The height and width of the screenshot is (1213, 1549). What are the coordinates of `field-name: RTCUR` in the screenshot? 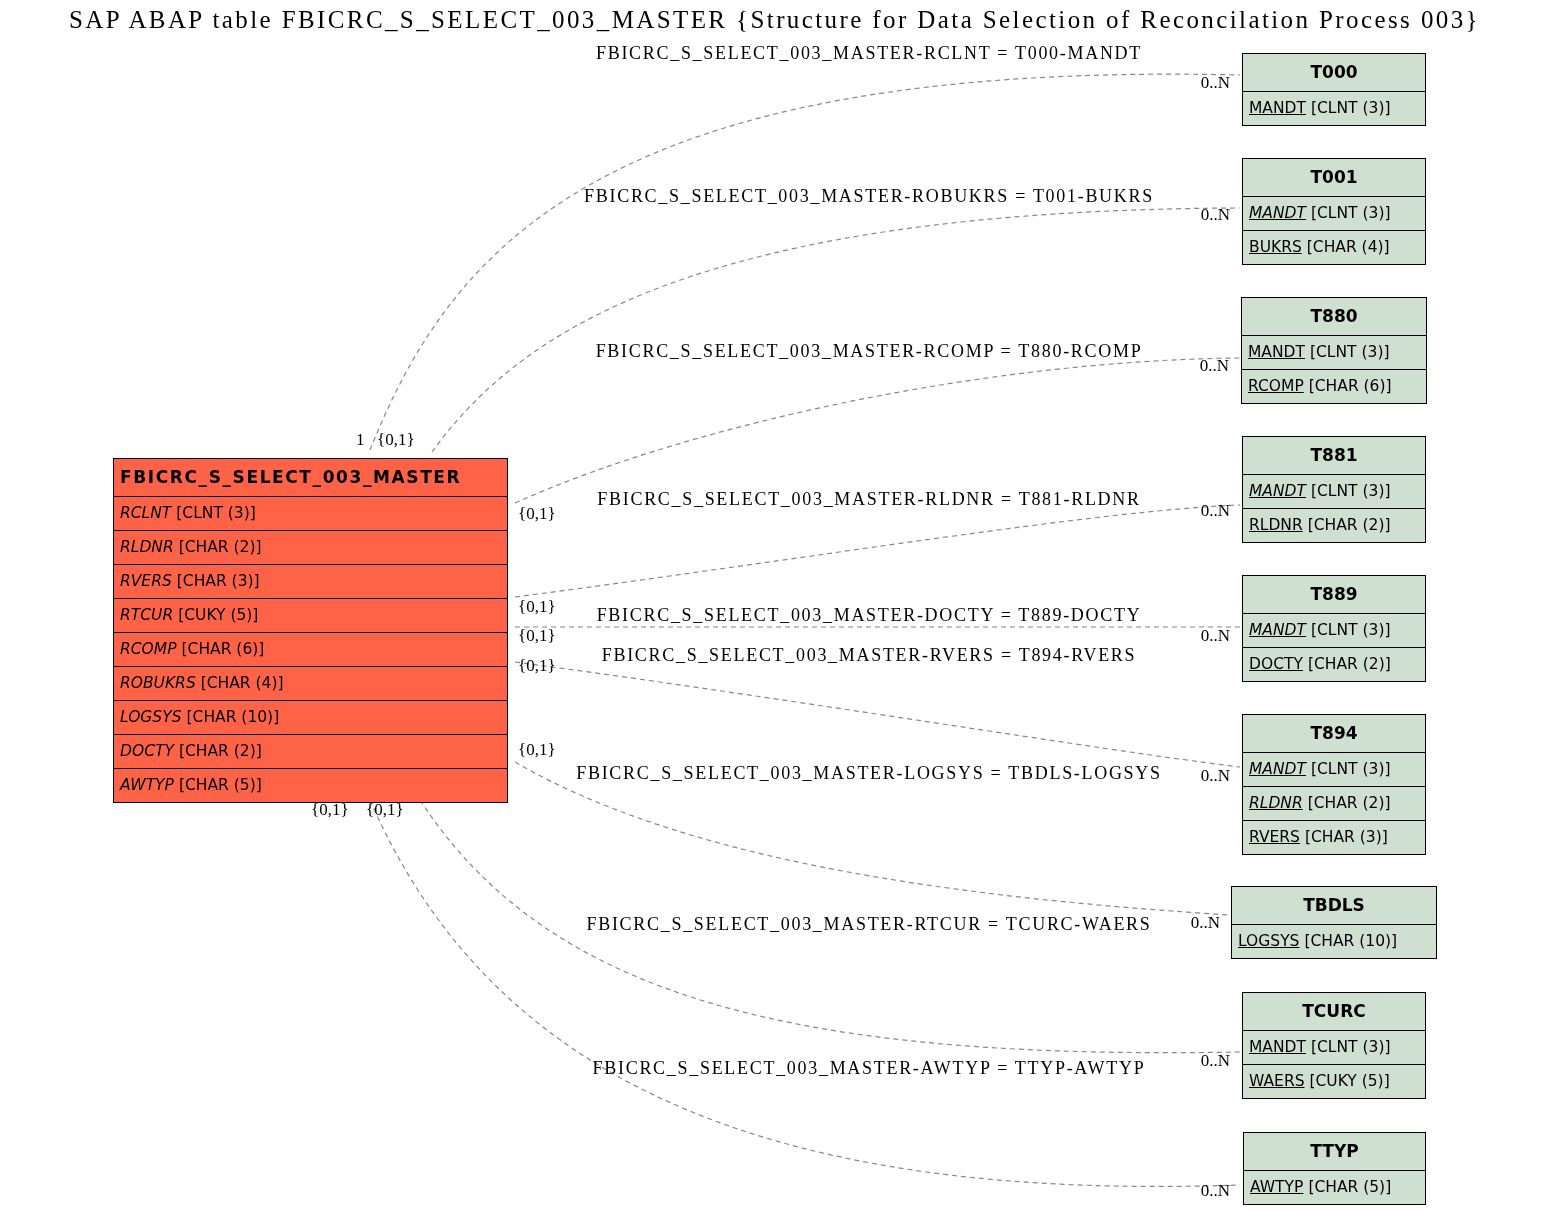 It's located at (147, 615).